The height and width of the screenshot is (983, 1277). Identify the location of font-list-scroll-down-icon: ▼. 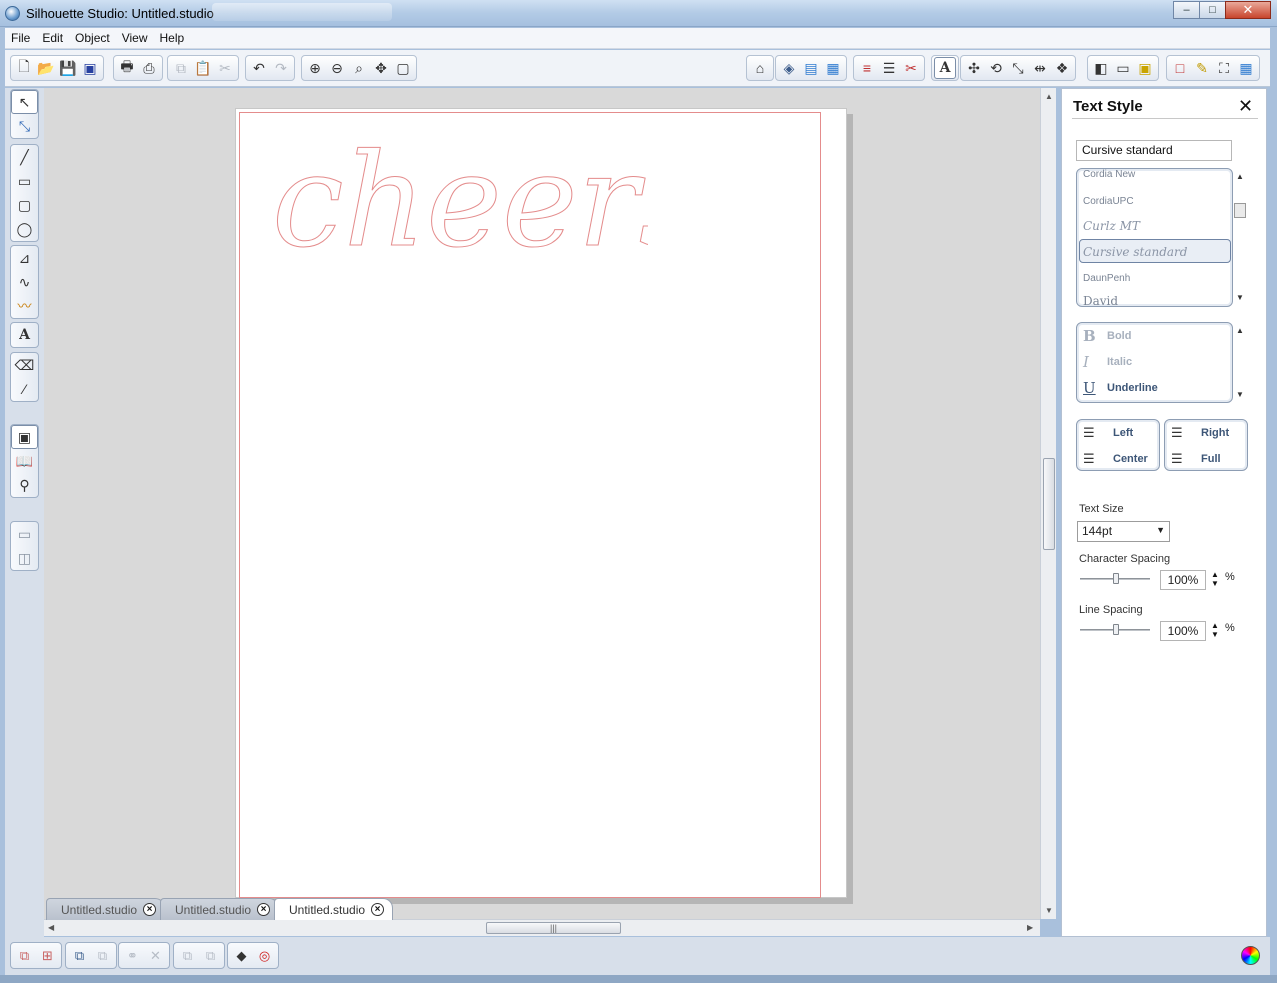
(1242, 297).